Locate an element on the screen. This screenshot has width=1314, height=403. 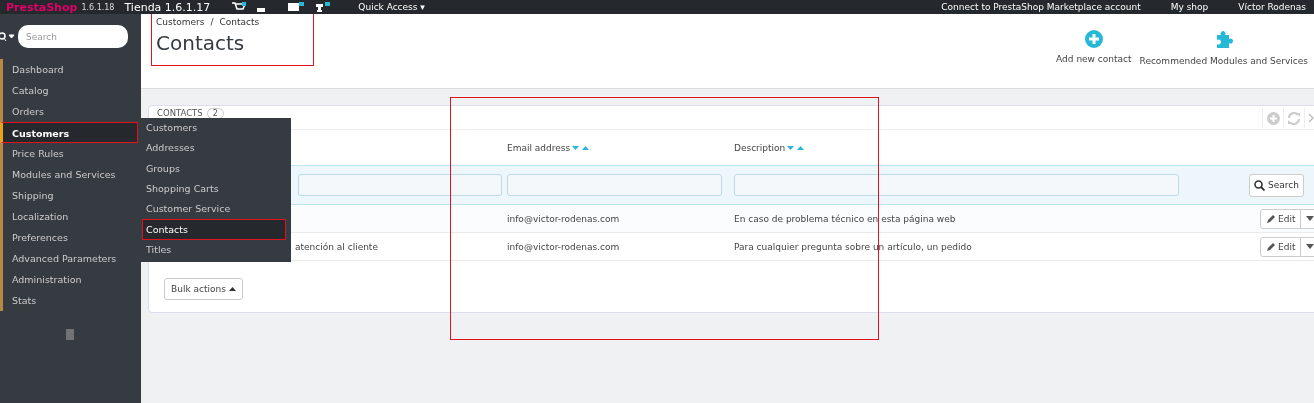
mail-icon is located at coordinates (296, 7).